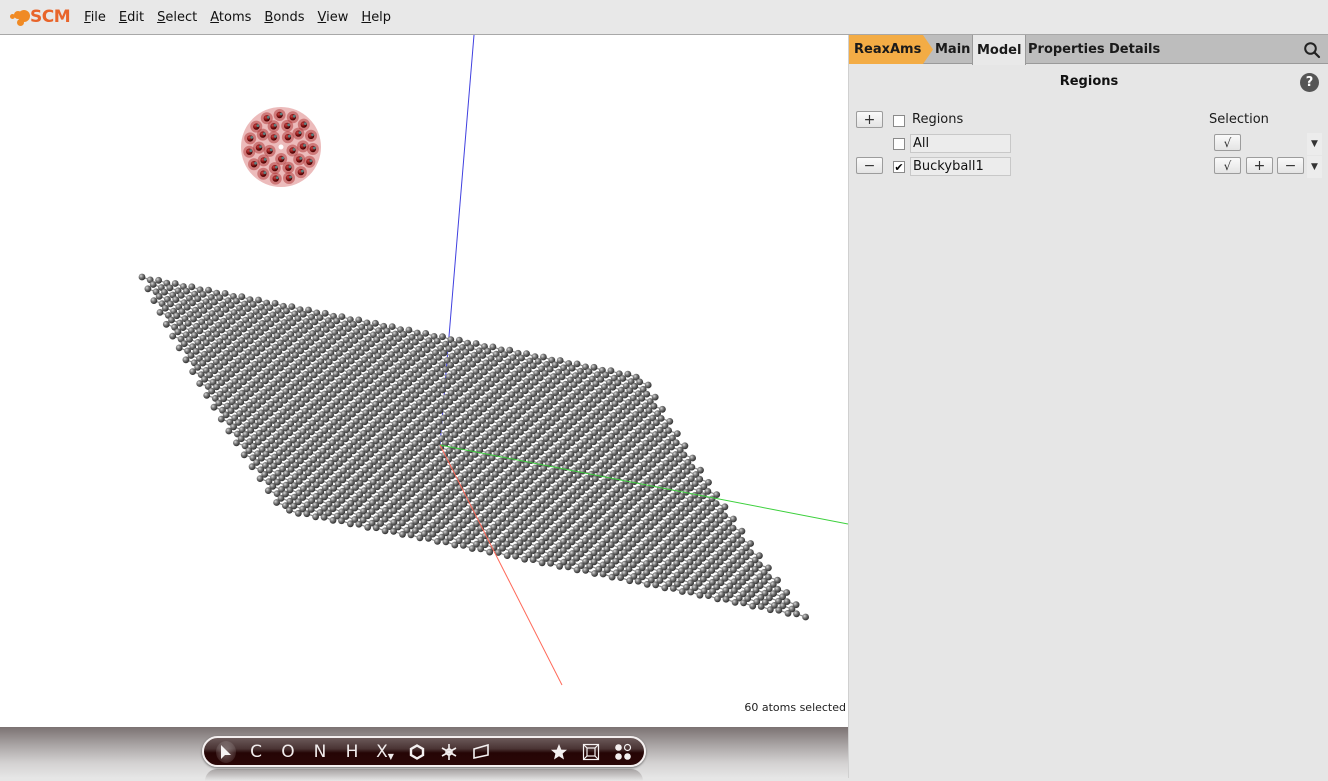  Describe the element at coordinates (424, 775) in the screenshot. I see `toolbar-reflection` at that location.